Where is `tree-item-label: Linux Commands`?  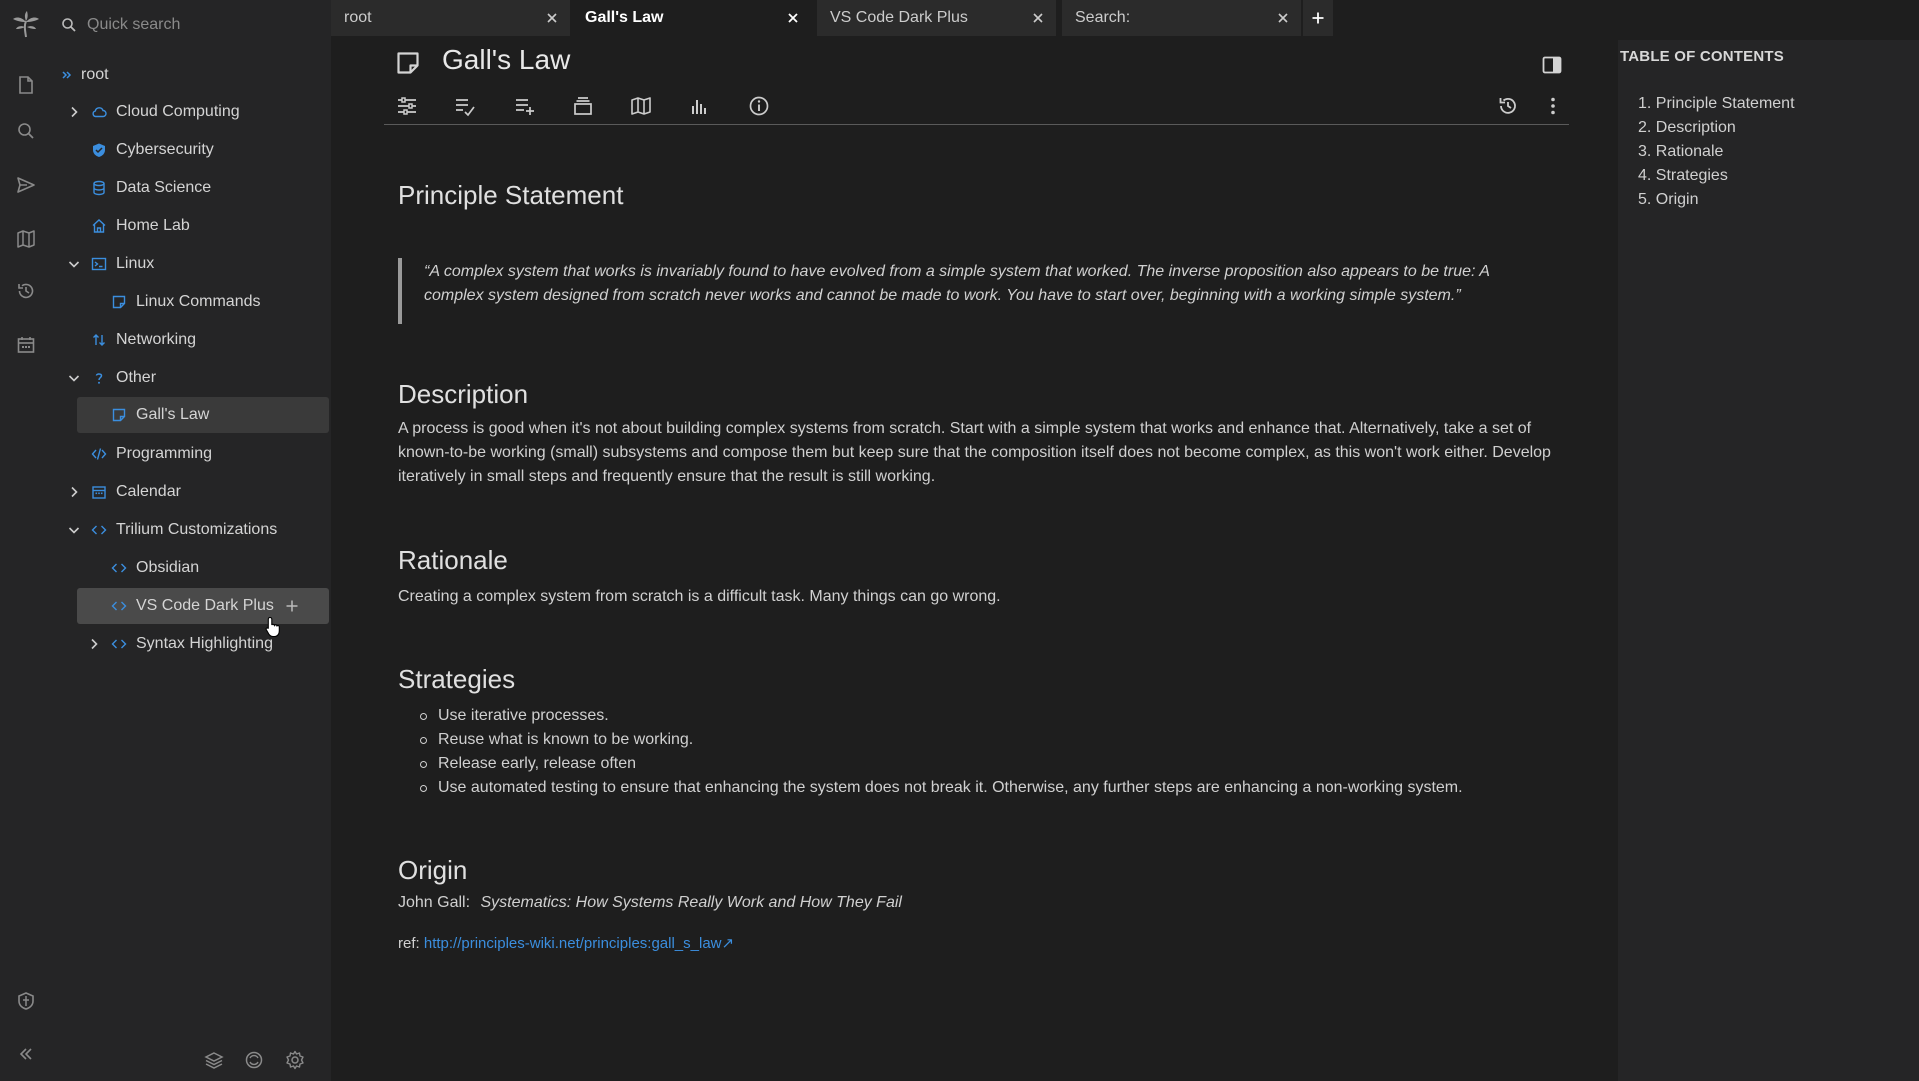 tree-item-label: Linux Commands is located at coordinates (198, 301).